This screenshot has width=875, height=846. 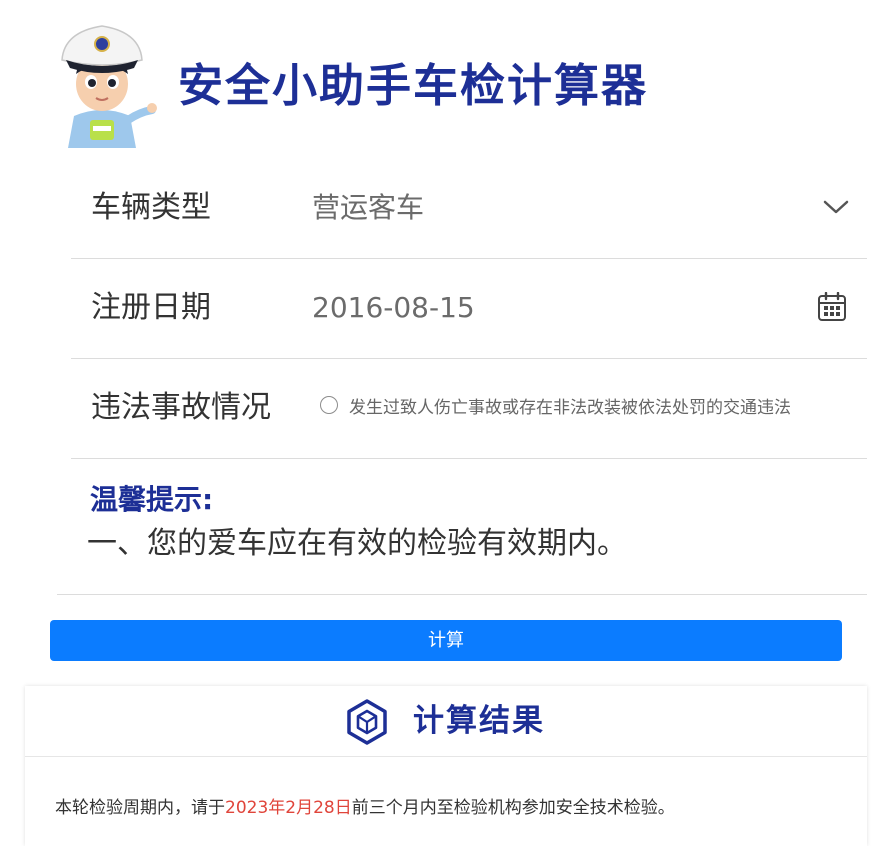 I want to click on chevron-down-icon, so click(x=836, y=207).